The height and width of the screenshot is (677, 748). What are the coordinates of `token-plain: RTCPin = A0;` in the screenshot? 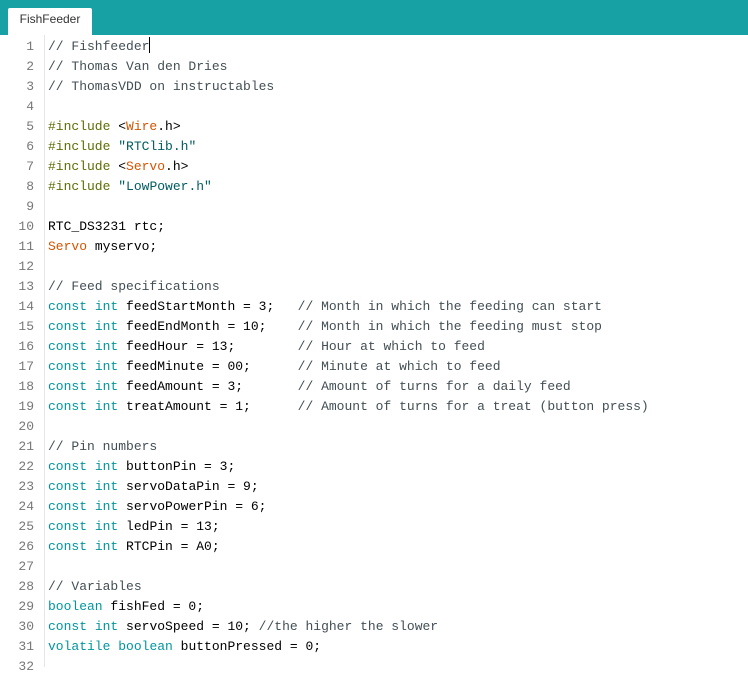 It's located at (169, 546).